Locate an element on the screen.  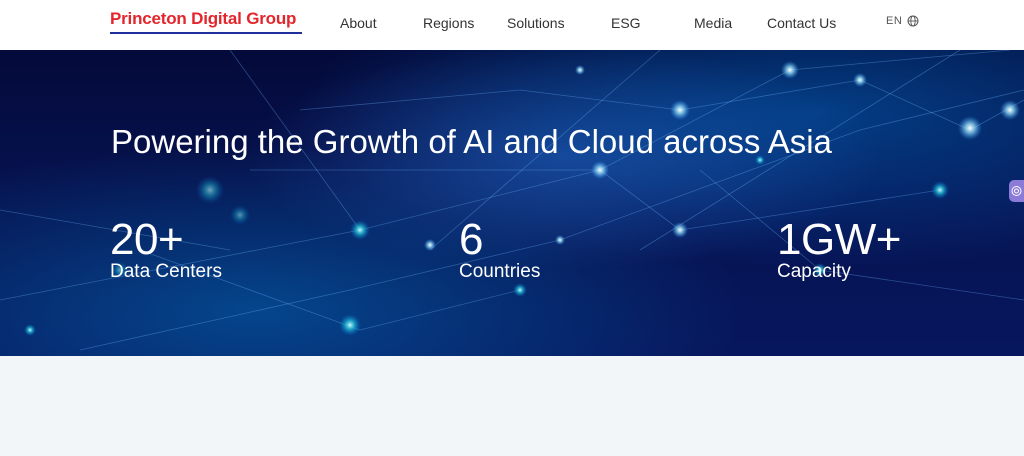
accessibility-icon is located at coordinates (1016, 191).